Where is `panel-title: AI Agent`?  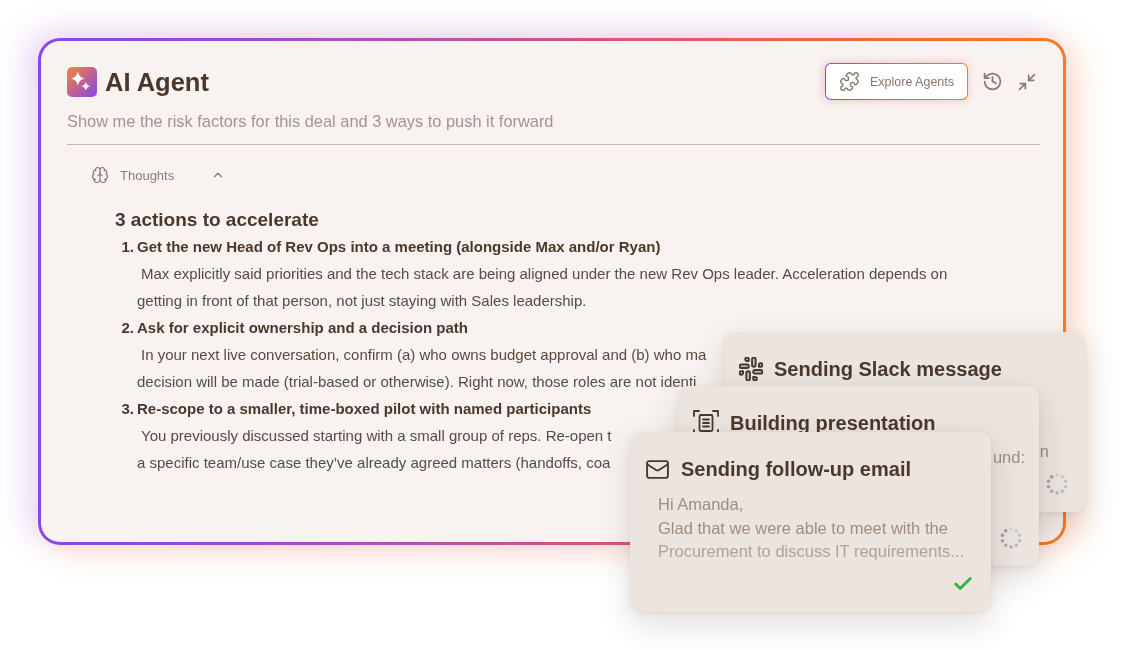 panel-title: AI Agent is located at coordinates (157, 81).